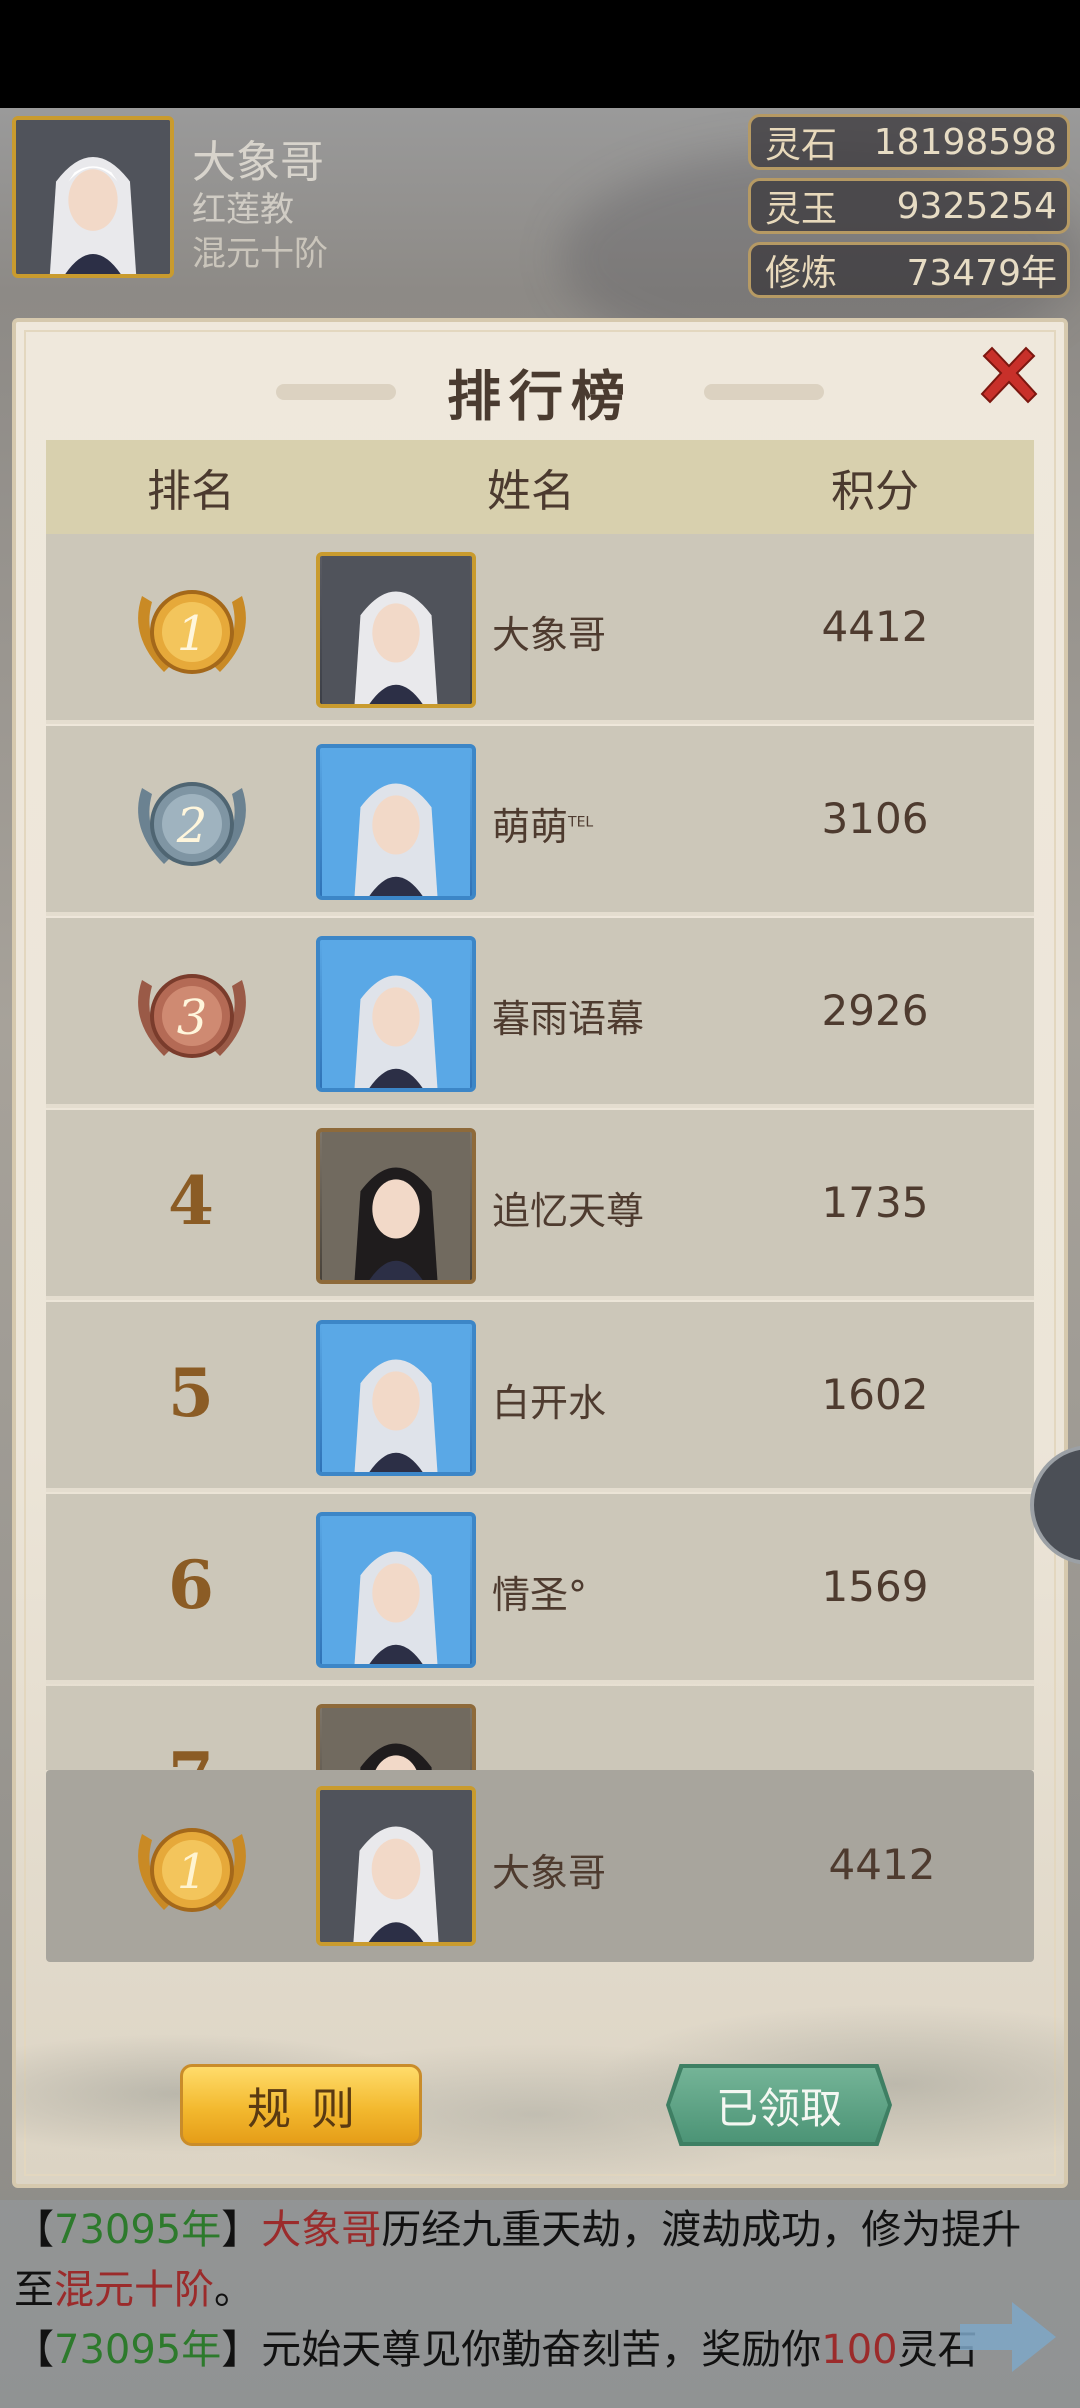  What do you see at coordinates (549, 1873) in the screenshot?
I see `my-name: 大象哥` at bounding box center [549, 1873].